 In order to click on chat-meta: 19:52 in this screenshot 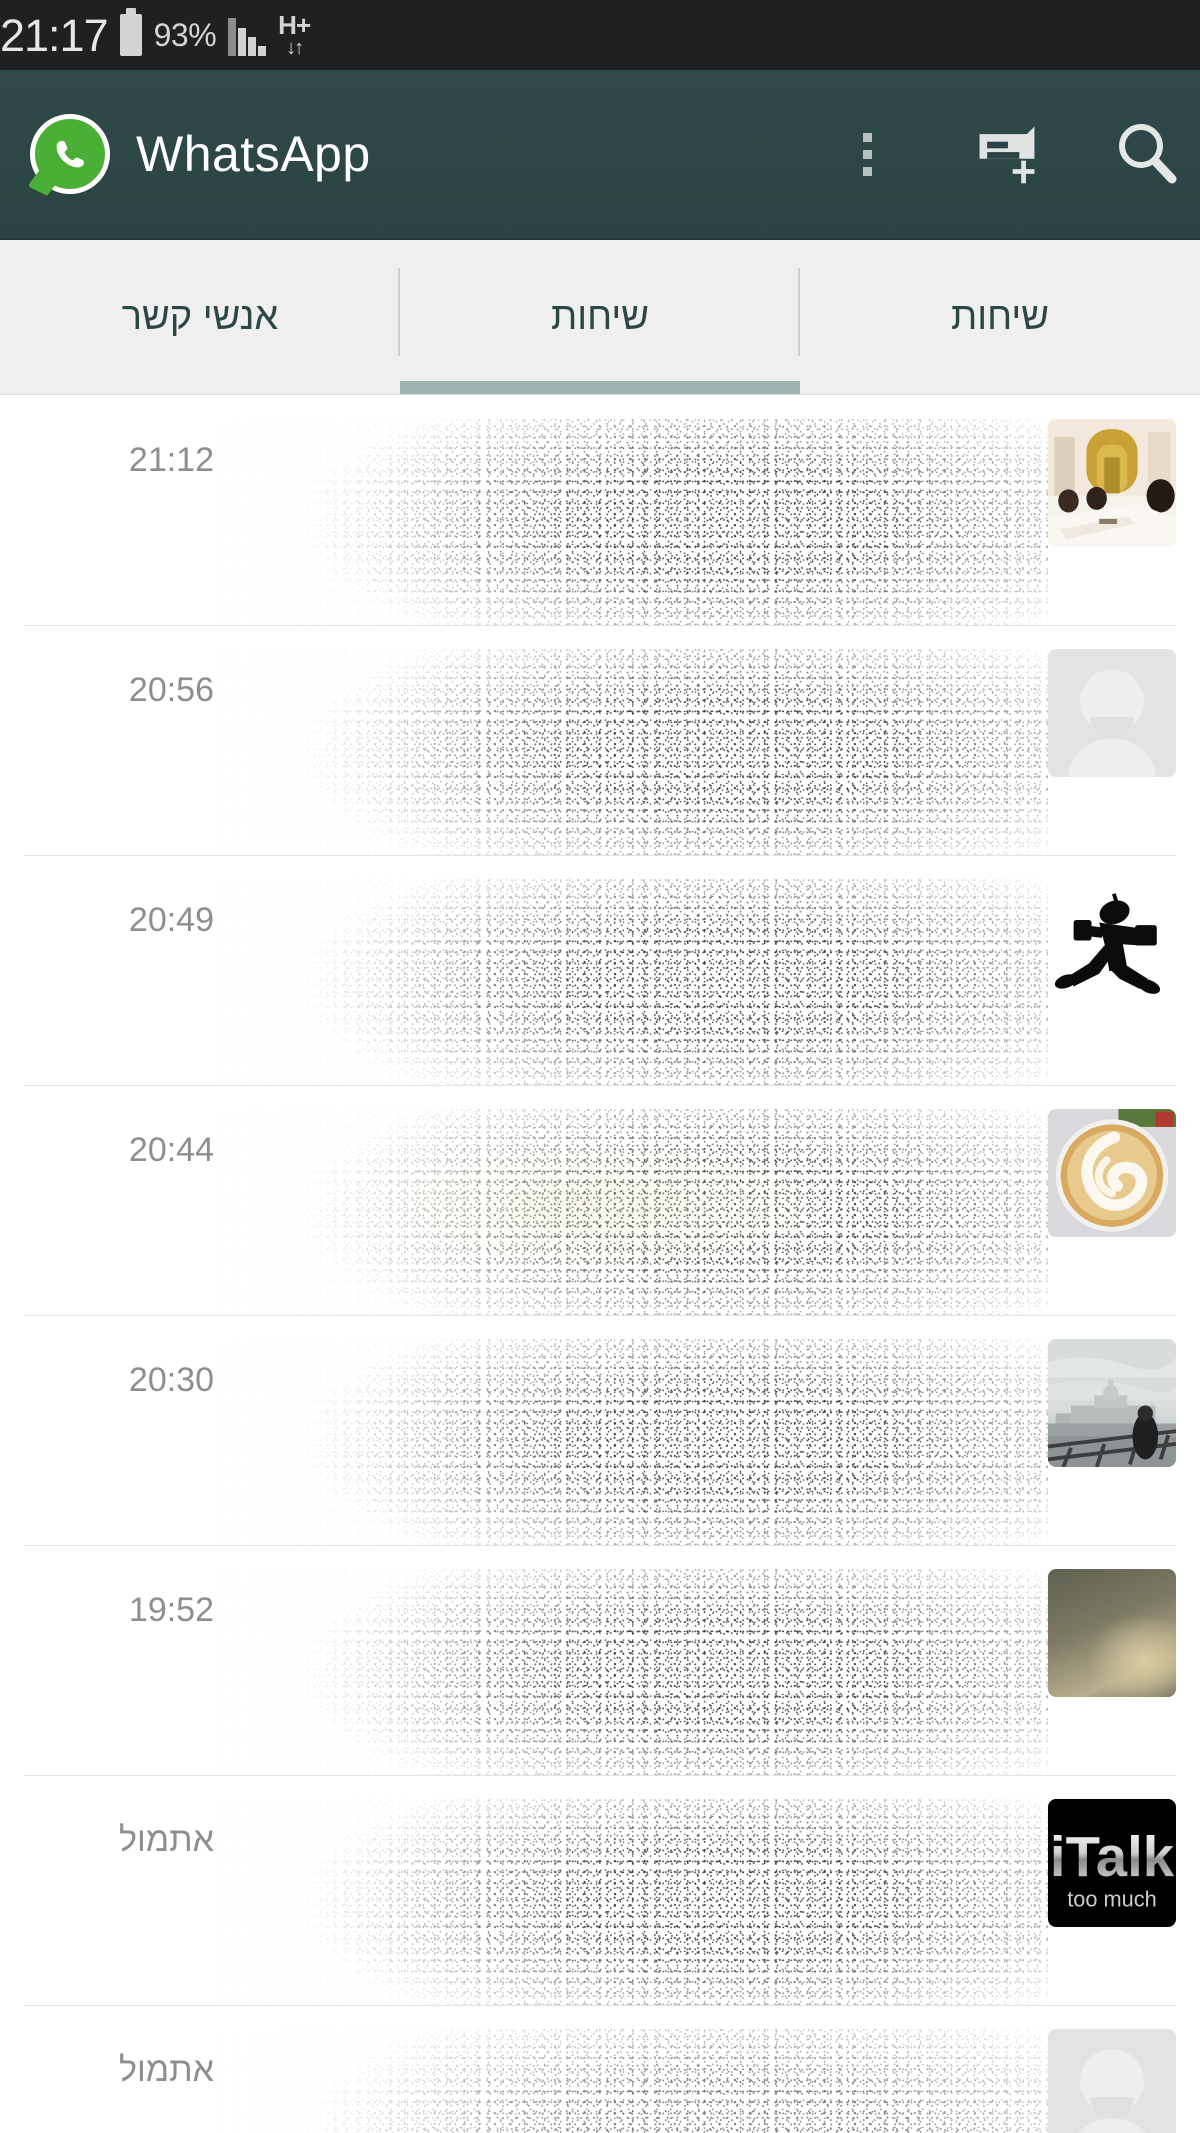, I will do `click(119, 1599)`.